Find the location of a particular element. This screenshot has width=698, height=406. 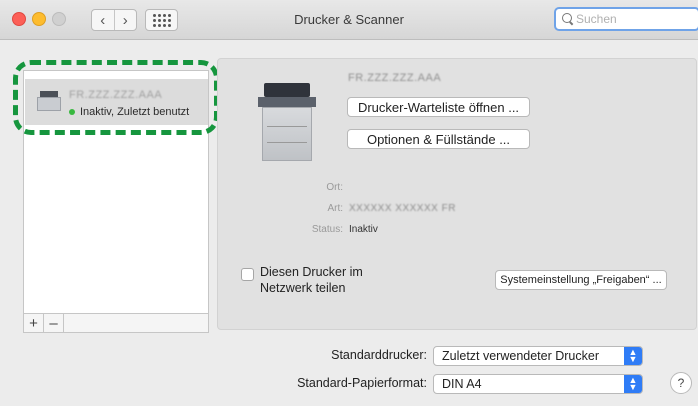

paper-size-value: DIN A4 is located at coordinates (462, 384).